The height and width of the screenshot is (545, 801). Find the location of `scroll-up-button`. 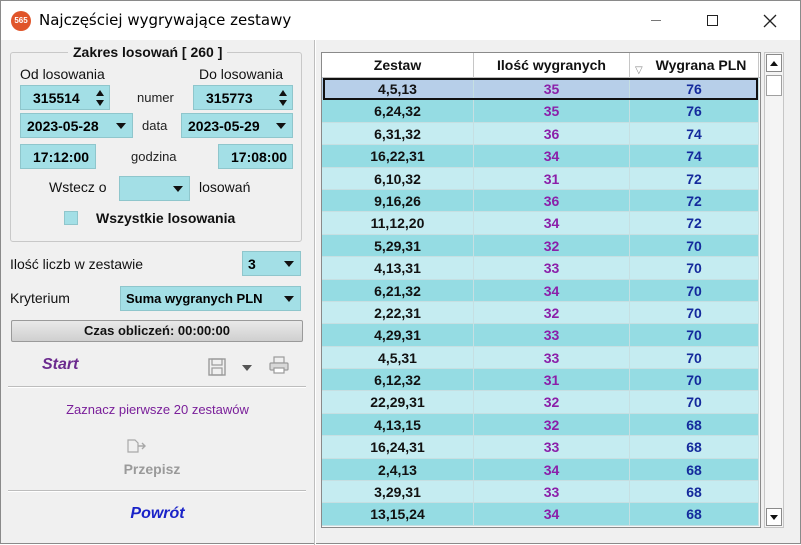

scroll-up-button is located at coordinates (774, 63).